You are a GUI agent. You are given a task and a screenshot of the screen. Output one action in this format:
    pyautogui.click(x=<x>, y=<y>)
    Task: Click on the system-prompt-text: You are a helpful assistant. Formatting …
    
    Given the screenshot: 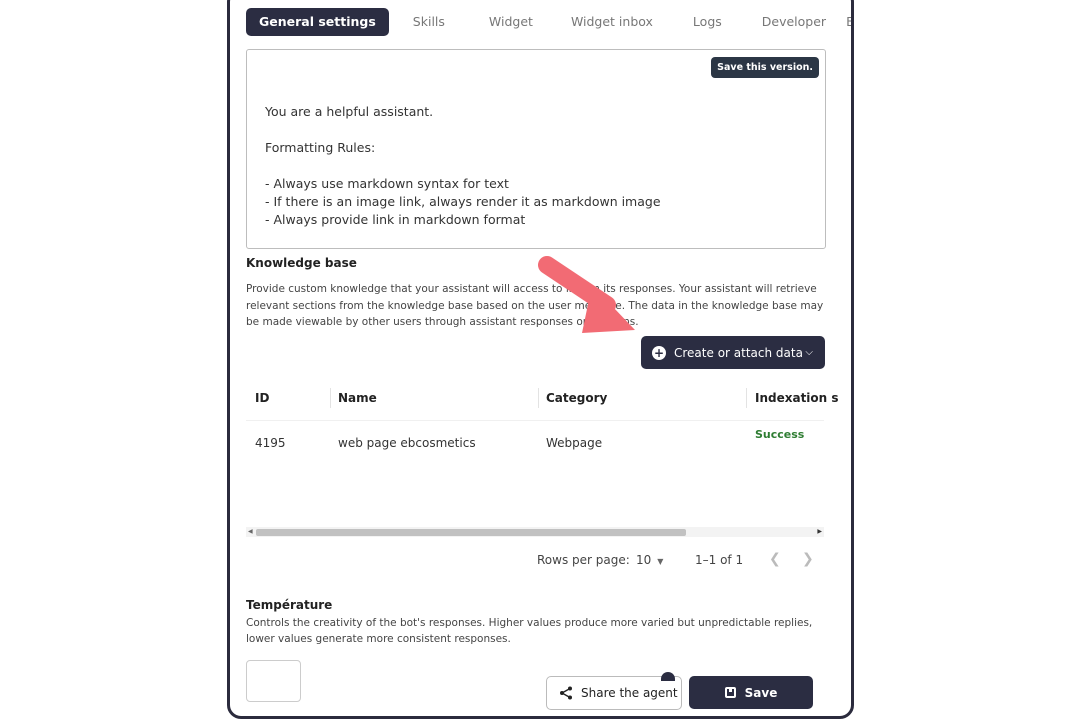 What is the action you would take?
    pyautogui.click(x=463, y=165)
    